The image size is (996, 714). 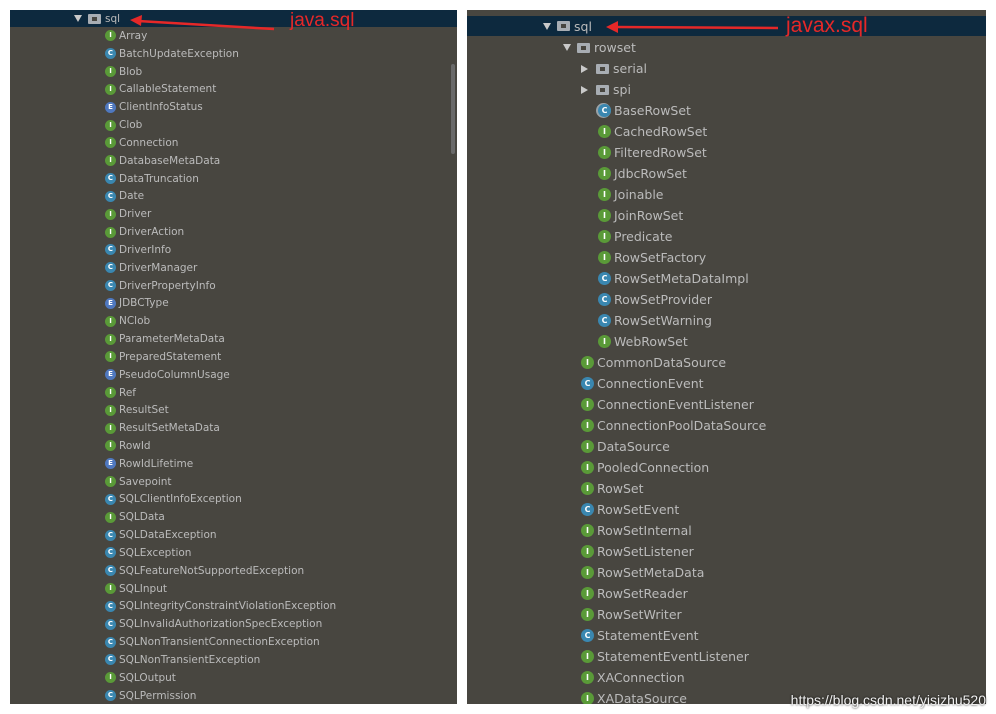 I want to click on tree-item: C SQLNonTransientConnectionException, so click(x=233, y=642).